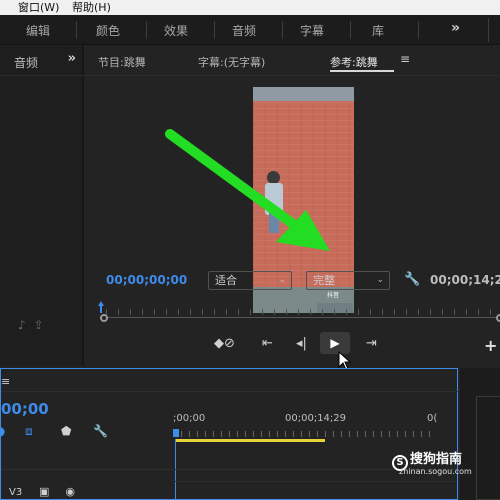  What do you see at coordinates (436, 459) in the screenshot?
I see `watermark-brand-text: 搜狗指南` at bounding box center [436, 459].